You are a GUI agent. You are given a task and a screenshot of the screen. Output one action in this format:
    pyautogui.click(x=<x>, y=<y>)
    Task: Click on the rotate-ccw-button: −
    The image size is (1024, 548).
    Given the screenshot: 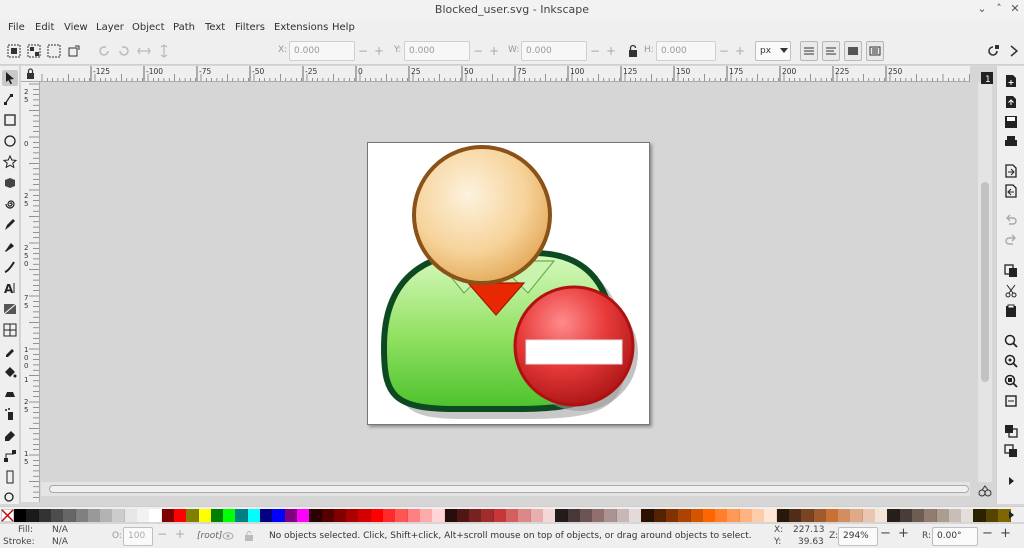 What is the action you would take?
    pyautogui.click(x=987, y=533)
    